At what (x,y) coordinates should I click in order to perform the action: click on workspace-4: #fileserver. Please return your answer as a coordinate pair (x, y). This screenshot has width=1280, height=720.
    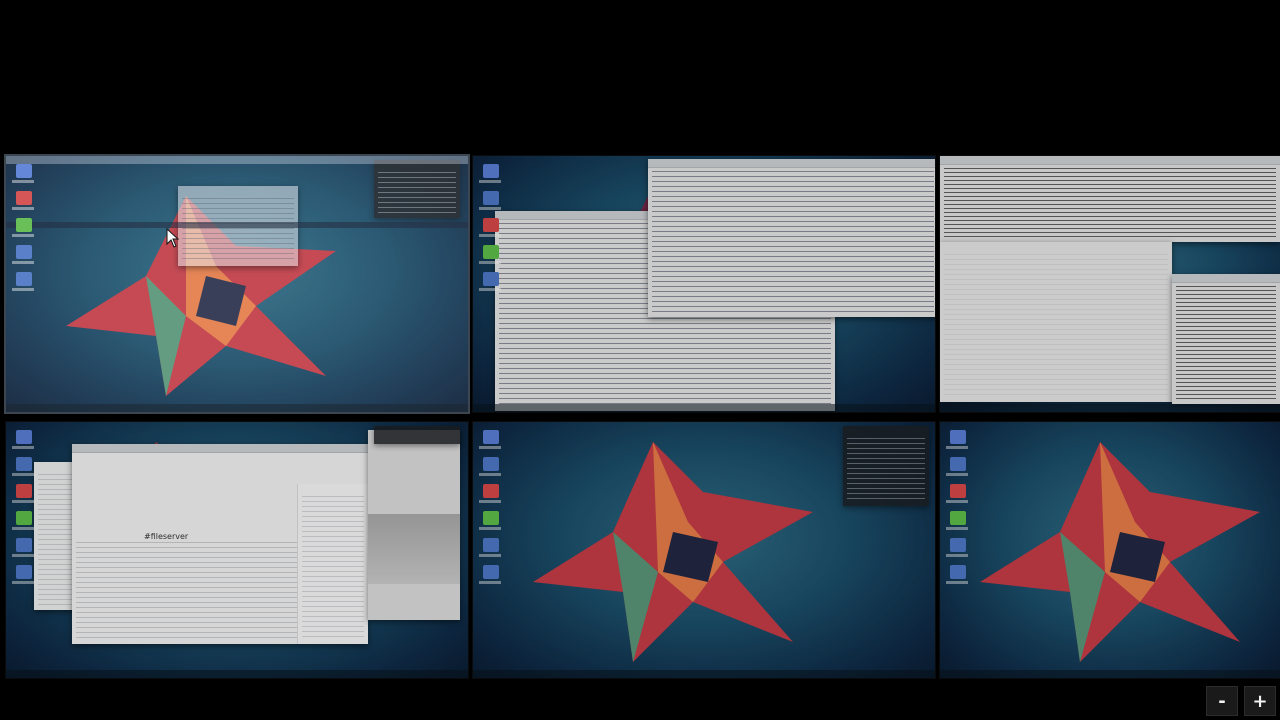
    Looking at the image, I should click on (237, 550).